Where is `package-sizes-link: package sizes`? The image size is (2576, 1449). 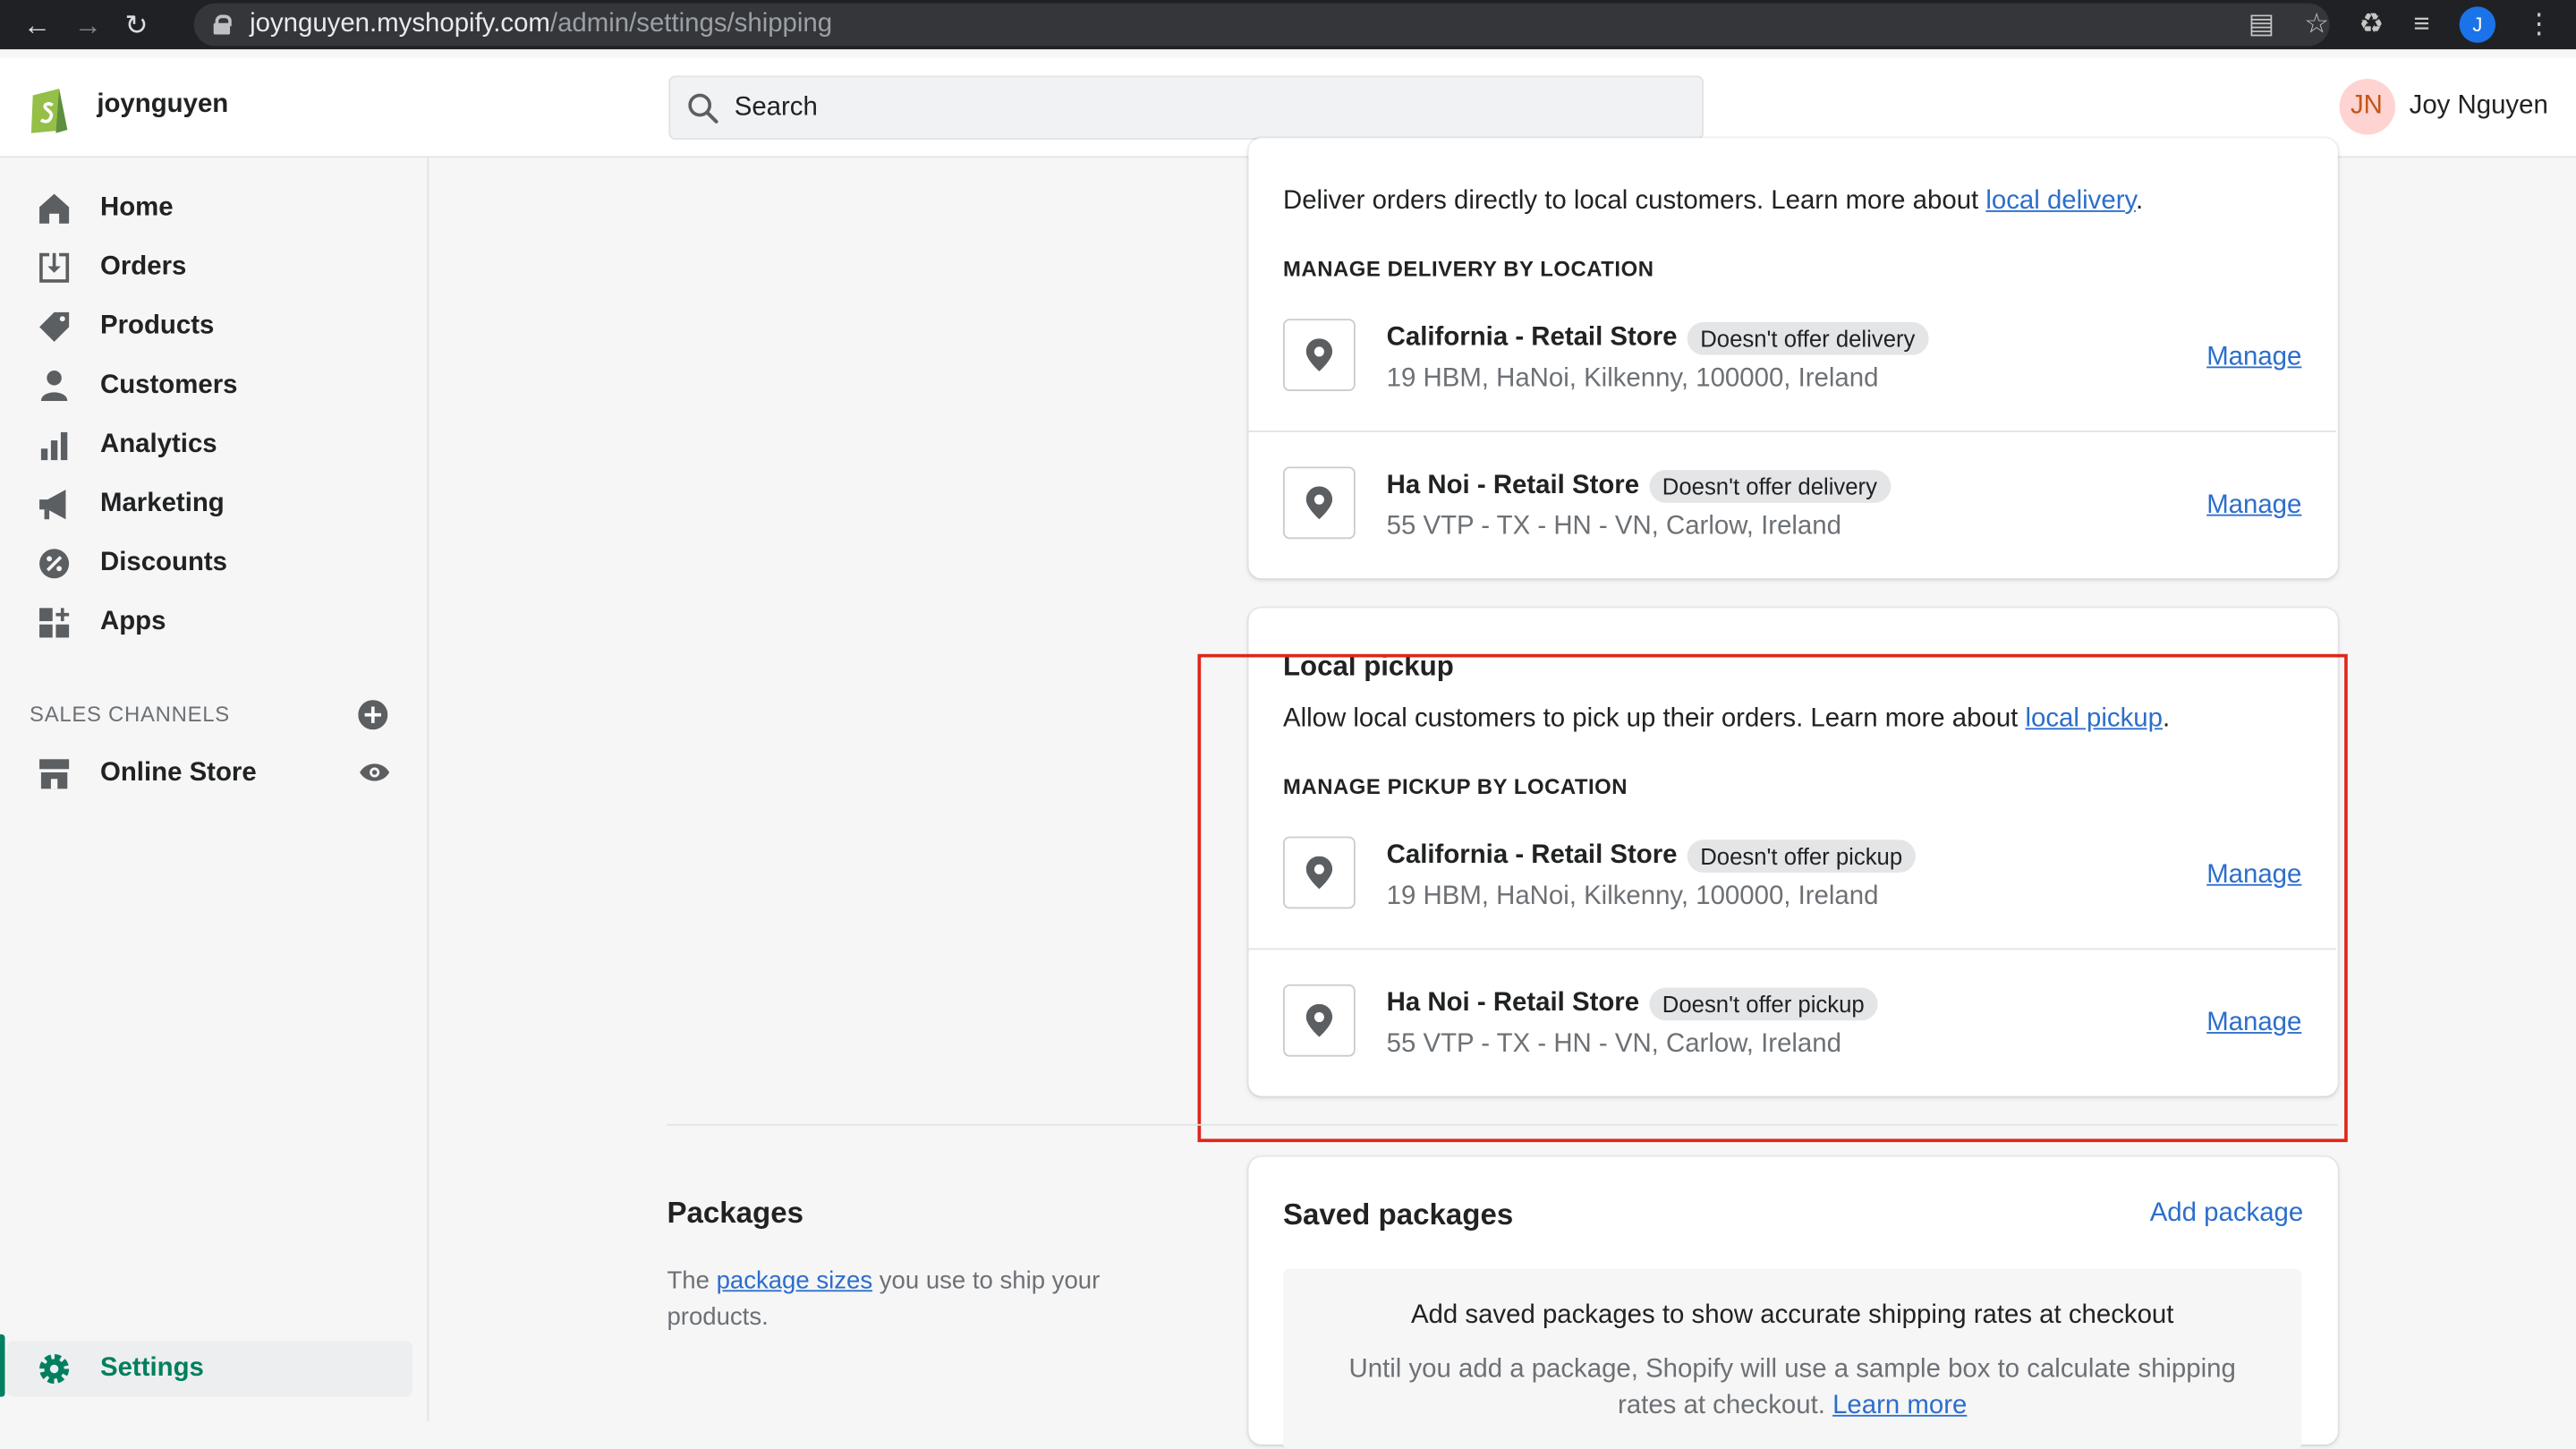
package-sizes-link: package sizes is located at coordinates (795, 1281).